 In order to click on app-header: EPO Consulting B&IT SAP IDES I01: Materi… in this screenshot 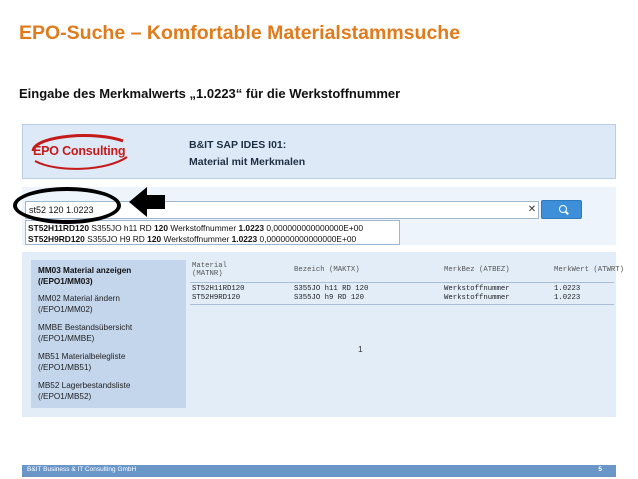, I will do `click(319, 151)`.